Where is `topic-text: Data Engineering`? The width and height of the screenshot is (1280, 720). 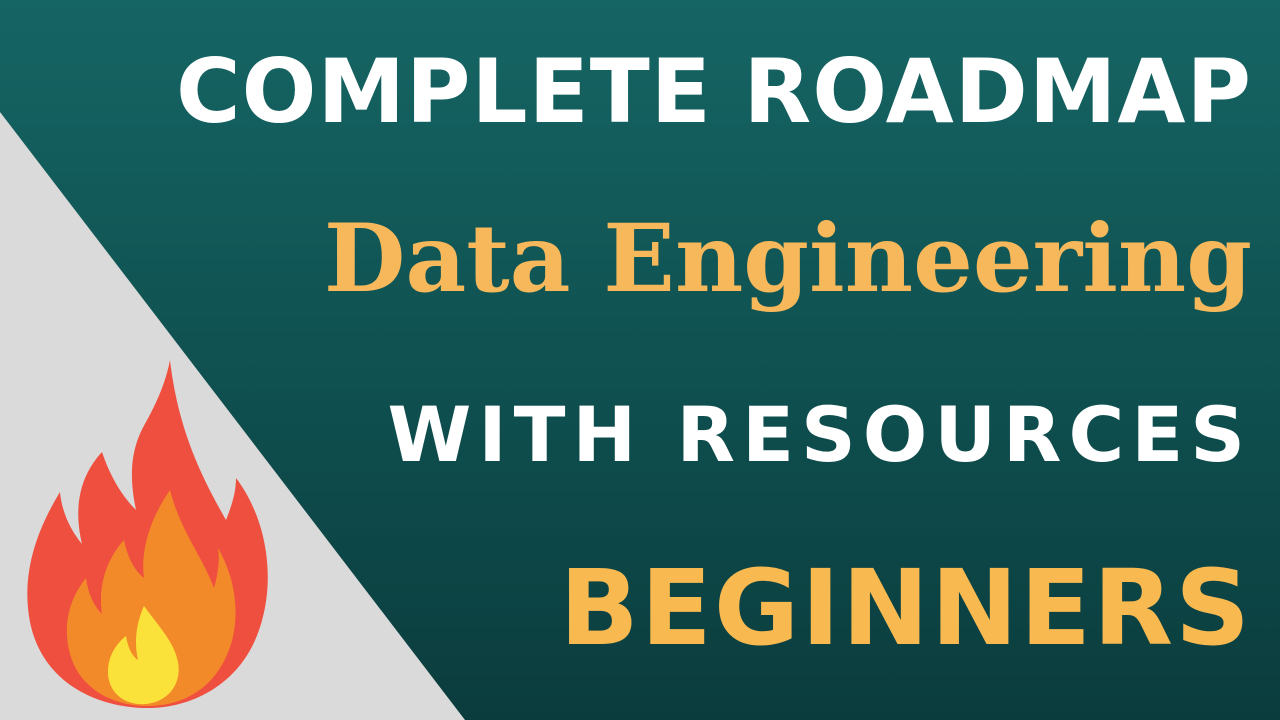 topic-text: Data Engineering is located at coordinates (787, 259).